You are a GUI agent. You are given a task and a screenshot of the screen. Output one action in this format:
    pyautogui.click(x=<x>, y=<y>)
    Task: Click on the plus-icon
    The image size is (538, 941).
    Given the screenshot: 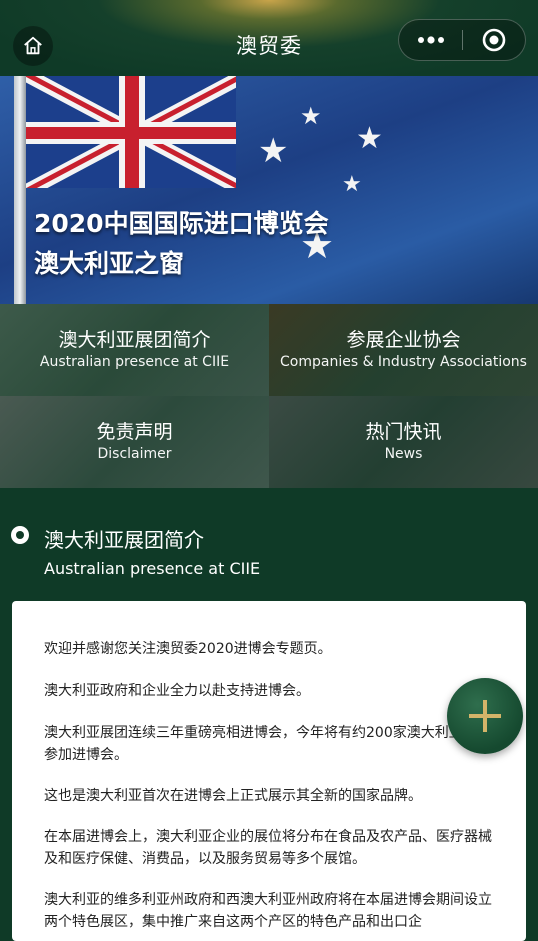 What is the action you would take?
    pyautogui.click(x=485, y=716)
    